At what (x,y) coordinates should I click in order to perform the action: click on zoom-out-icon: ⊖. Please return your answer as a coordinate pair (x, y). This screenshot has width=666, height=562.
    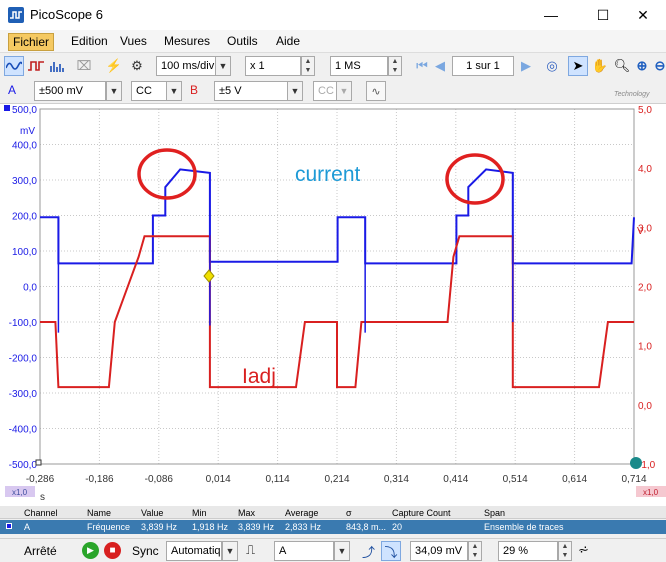
    Looking at the image, I should click on (658, 66).